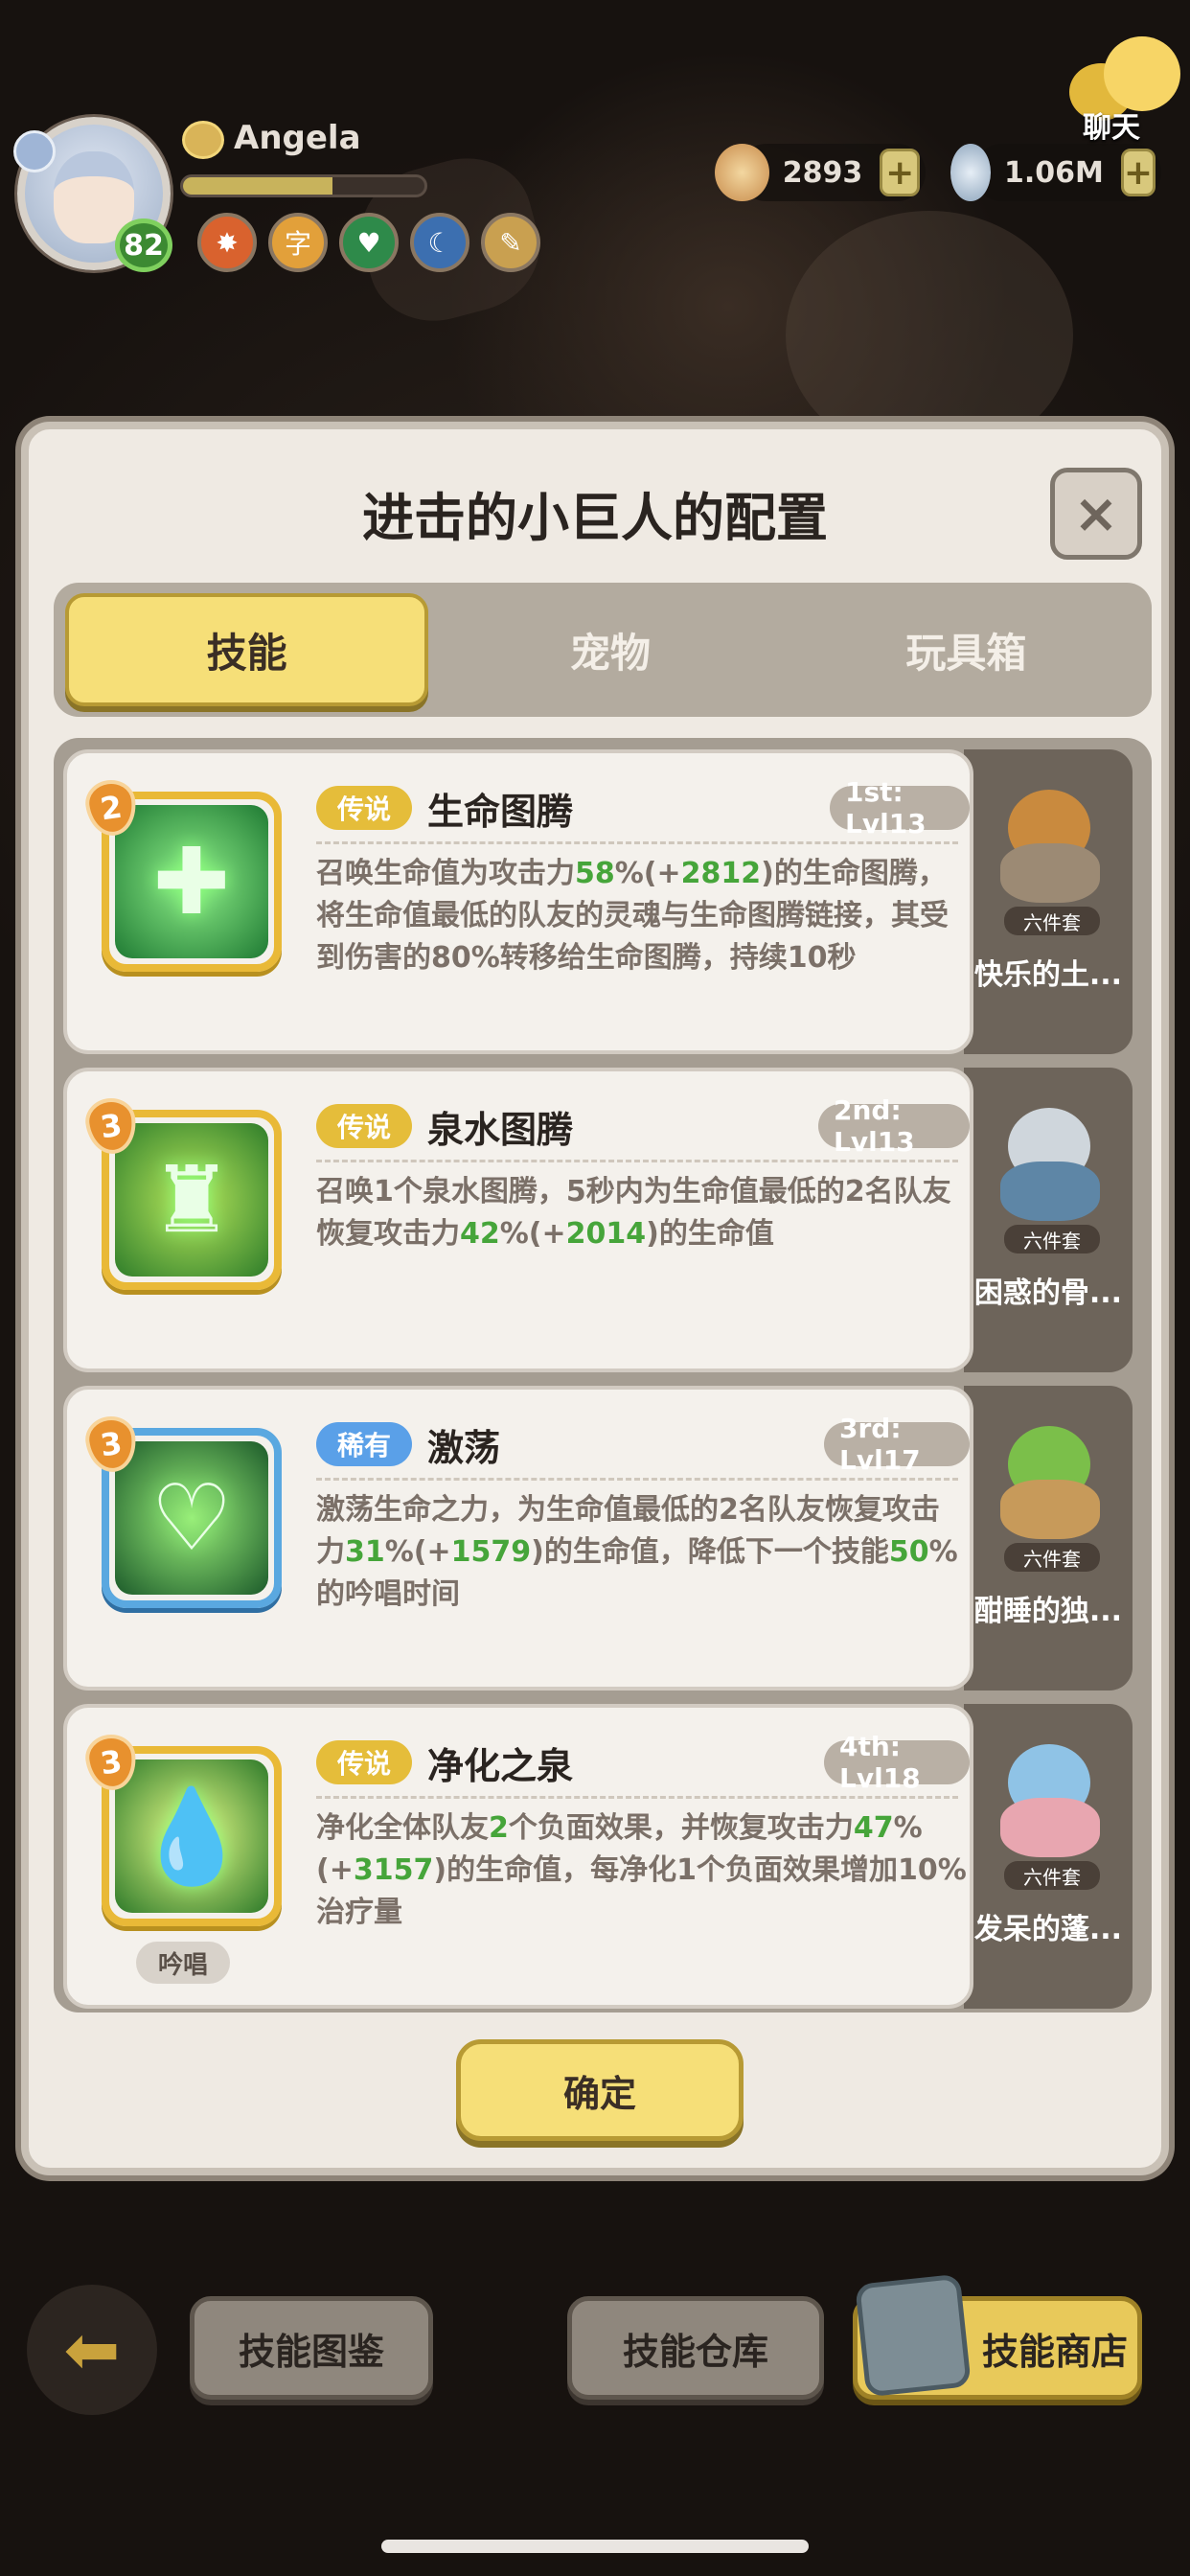 The image size is (1190, 2576). What do you see at coordinates (595, 2546) in the screenshot?
I see `home-indicator` at bounding box center [595, 2546].